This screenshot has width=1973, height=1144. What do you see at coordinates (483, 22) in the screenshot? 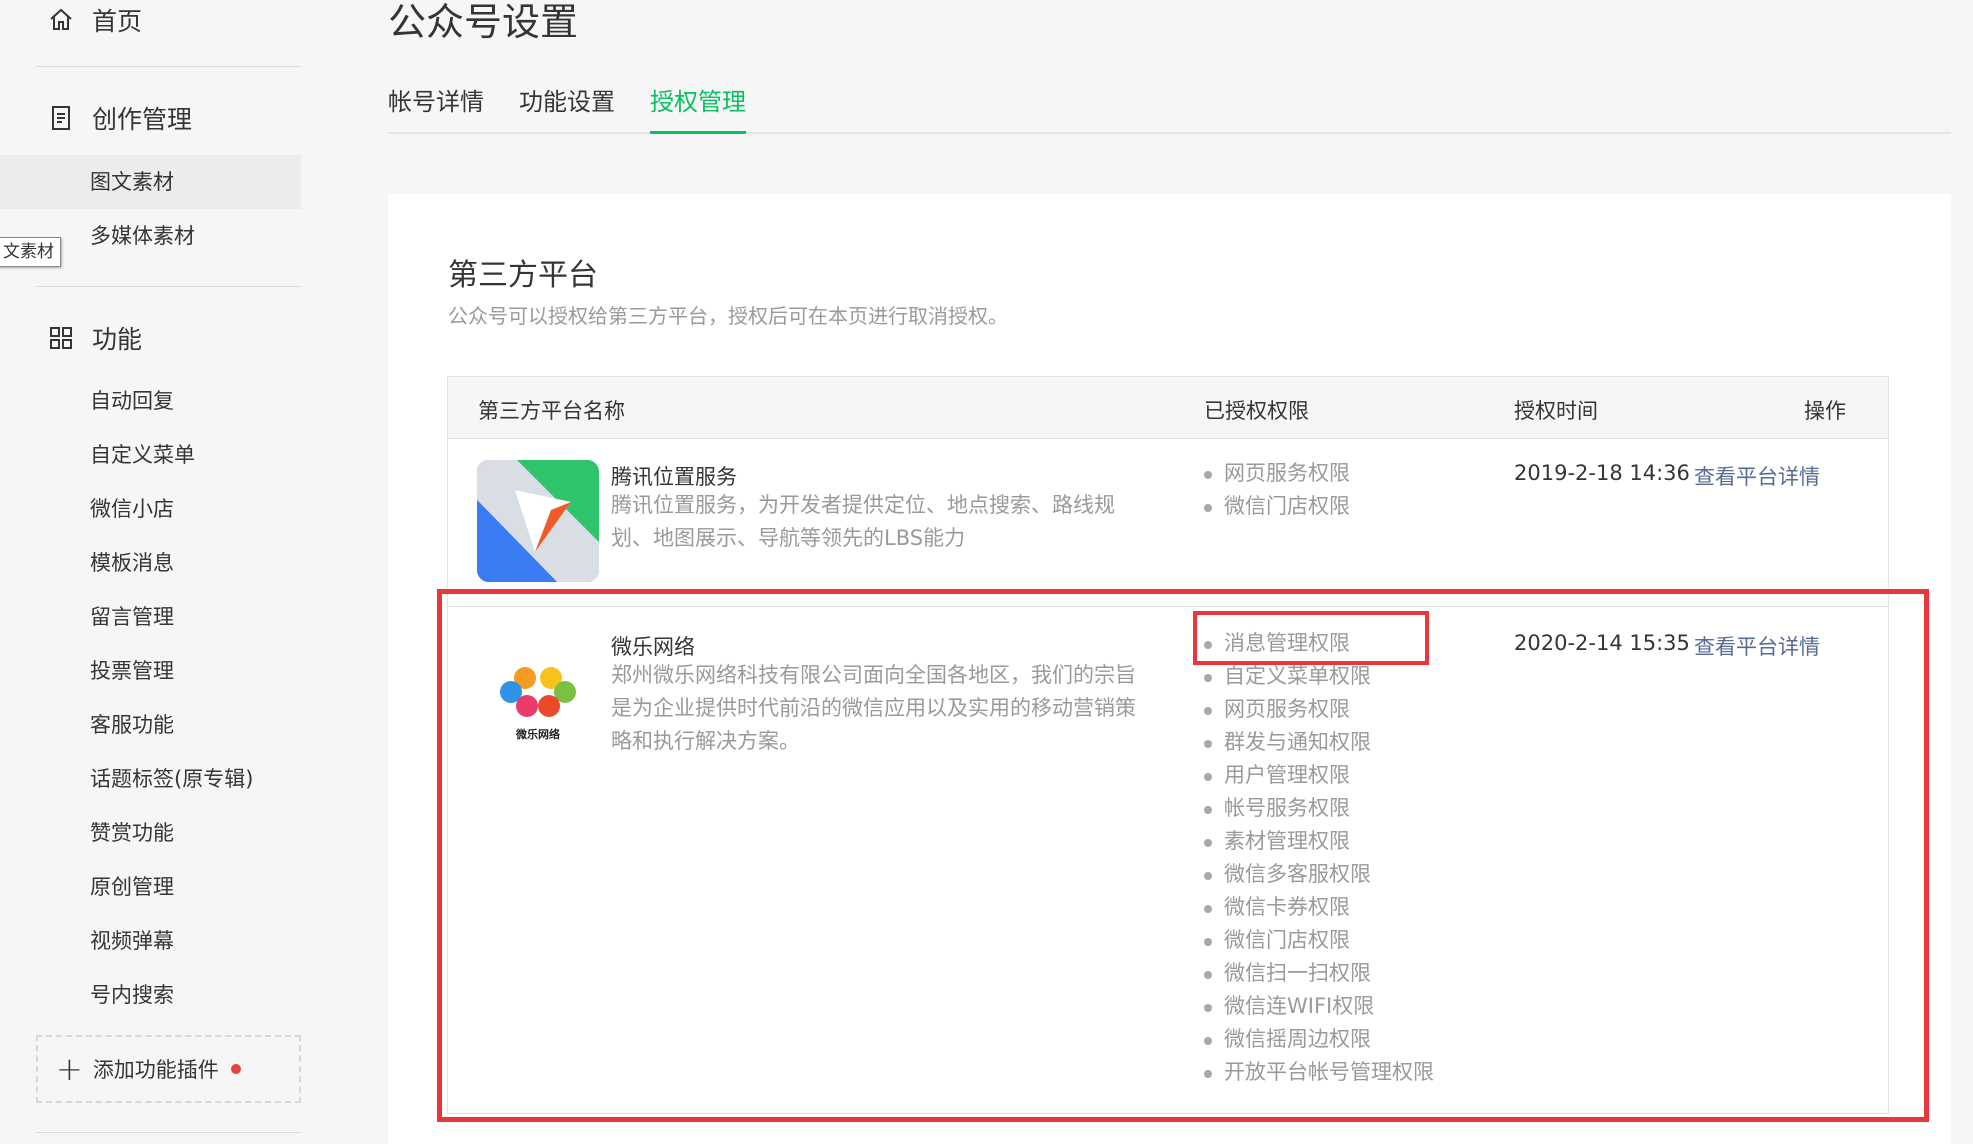
I see `page-title: 公众号设置` at bounding box center [483, 22].